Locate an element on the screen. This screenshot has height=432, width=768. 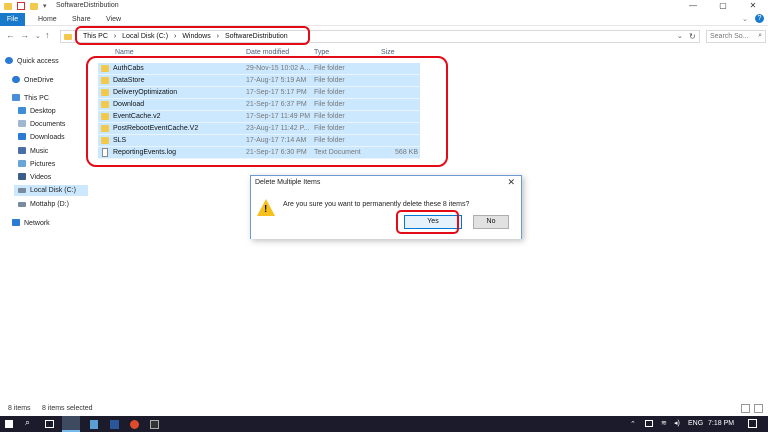
word-icon is located at coordinates (114, 424).